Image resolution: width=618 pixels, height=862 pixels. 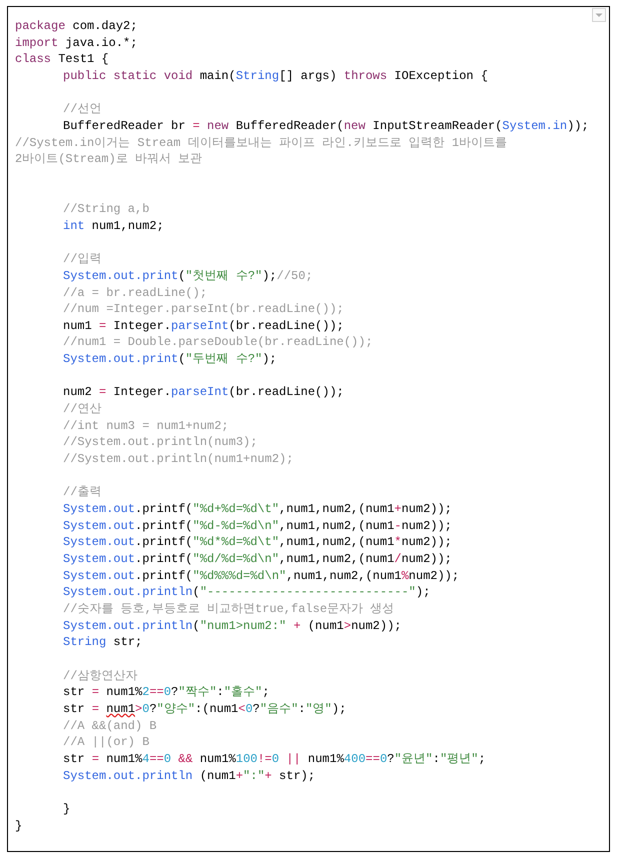 What do you see at coordinates (257, 509) in the screenshot?
I see `code-line: System.out.printf("%d+%d=%d\t",num1,num2,(num1+num2));` at bounding box center [257, 509].